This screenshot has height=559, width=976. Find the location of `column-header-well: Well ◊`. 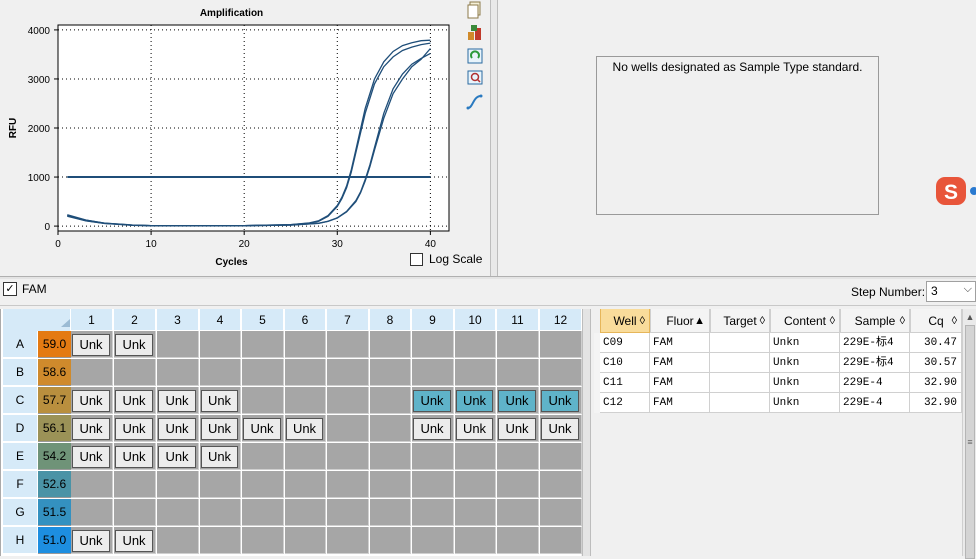

column-header-well: Well ◊ is located at coordinates (625, 321).